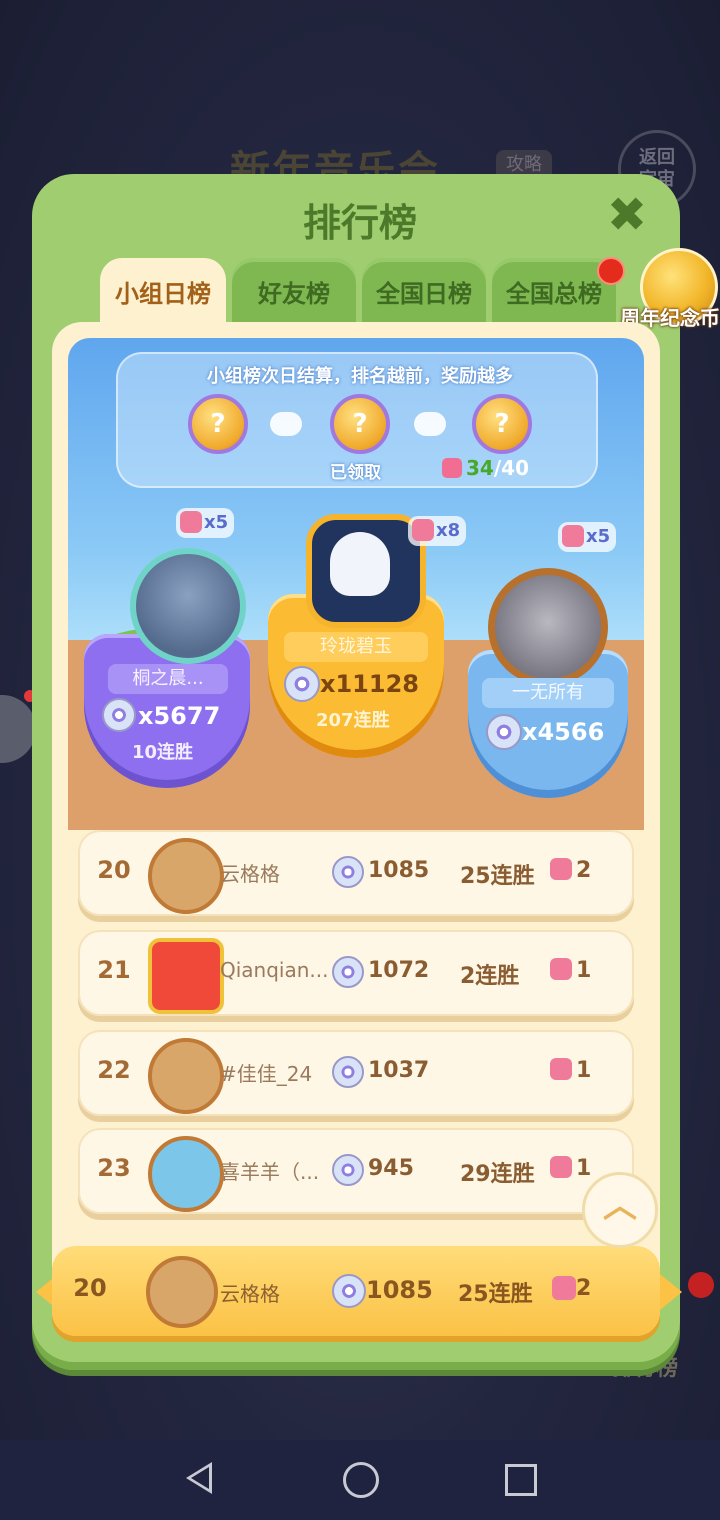 The height and width of the screenshot is (1520, 720). Describe the element at coordinates (179, 716) in the screenshot. I see `podium-score: x5677` at that location.